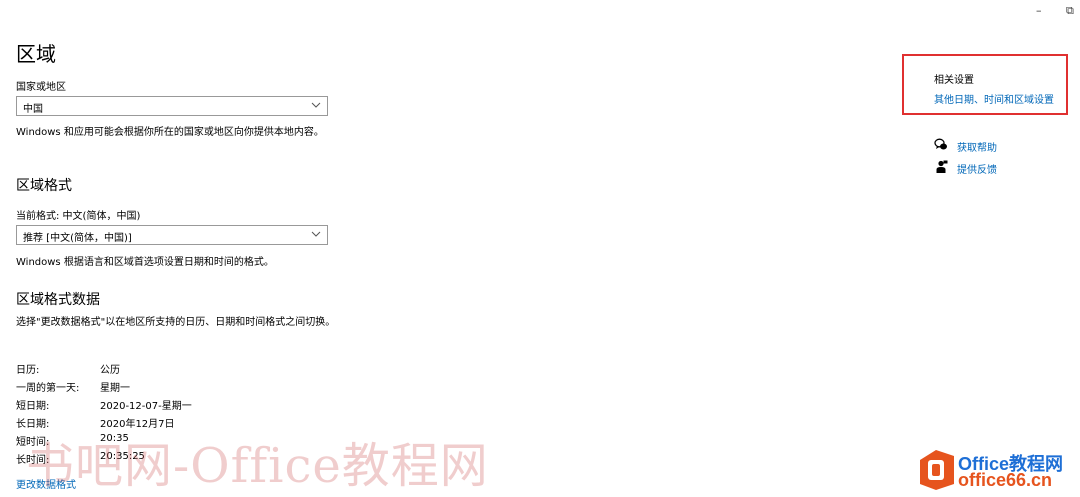  What do you see at coordinates (977, 168) in the screenshot?
I see `send-feedback-link: 提供反馈` at bounding box center [977, 168].